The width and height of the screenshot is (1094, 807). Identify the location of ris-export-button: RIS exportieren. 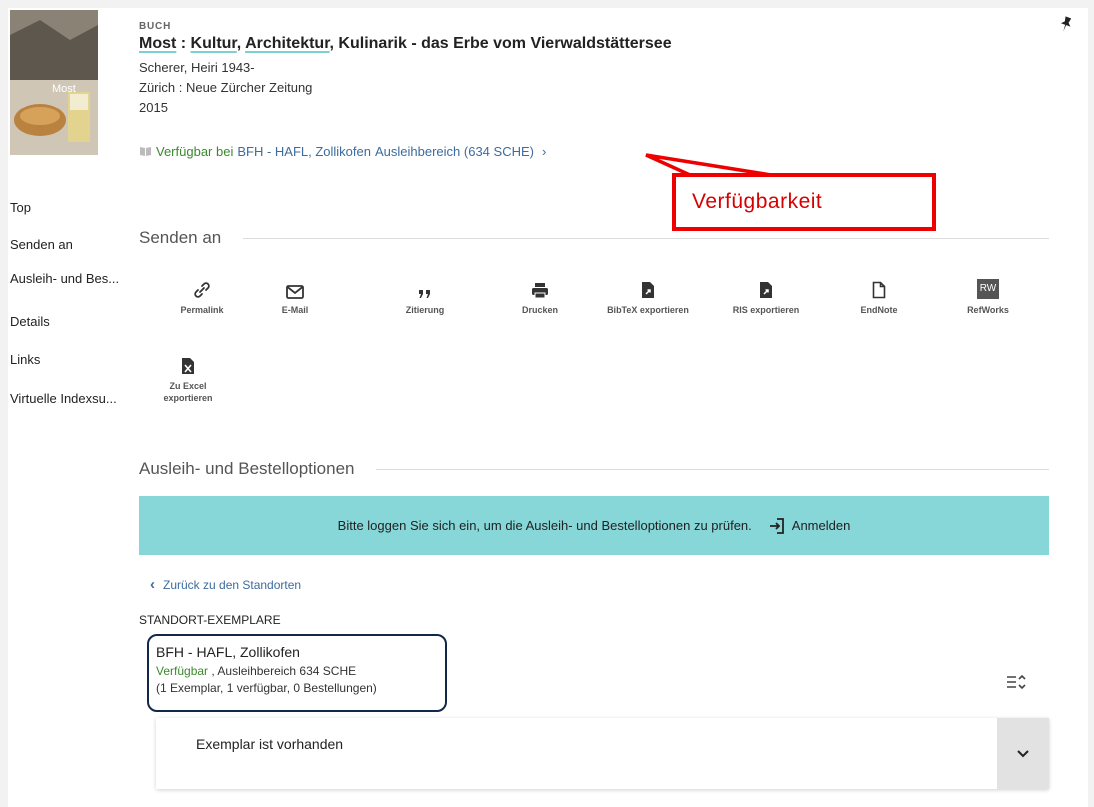
(766, 296).